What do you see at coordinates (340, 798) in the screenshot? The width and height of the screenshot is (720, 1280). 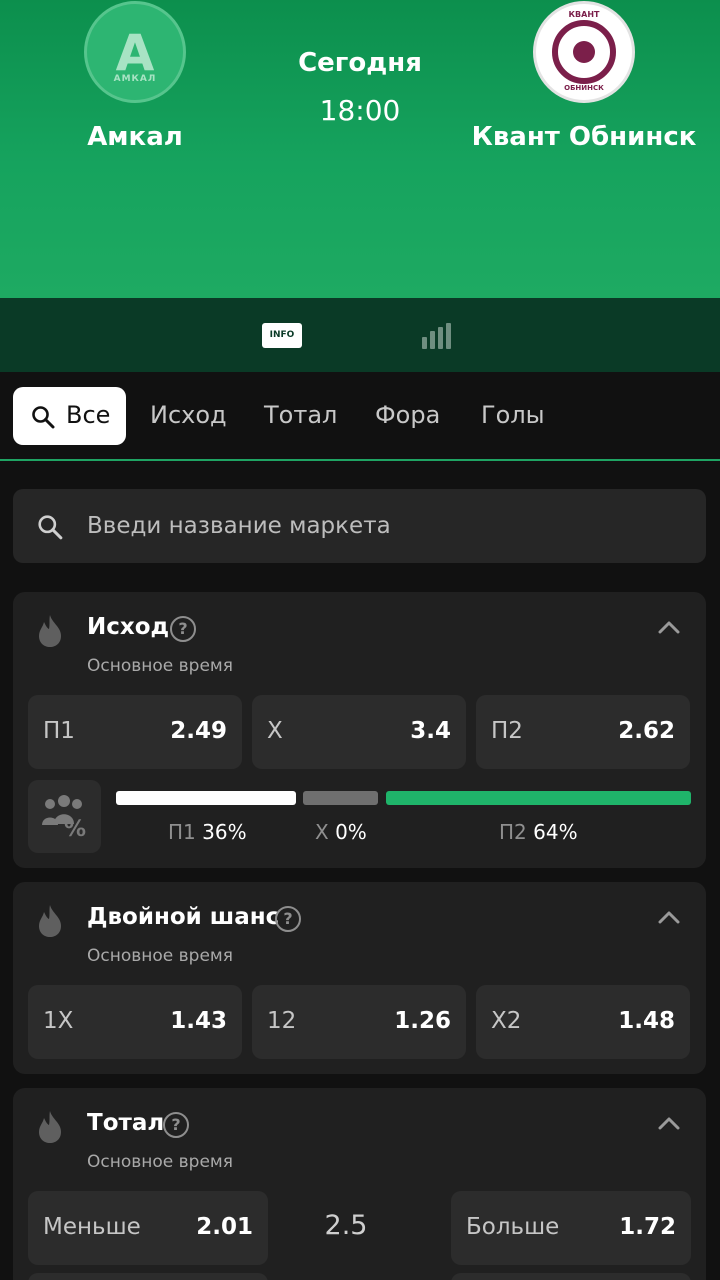 I see `bets-bar-draw` at bounding box center [340, 798].